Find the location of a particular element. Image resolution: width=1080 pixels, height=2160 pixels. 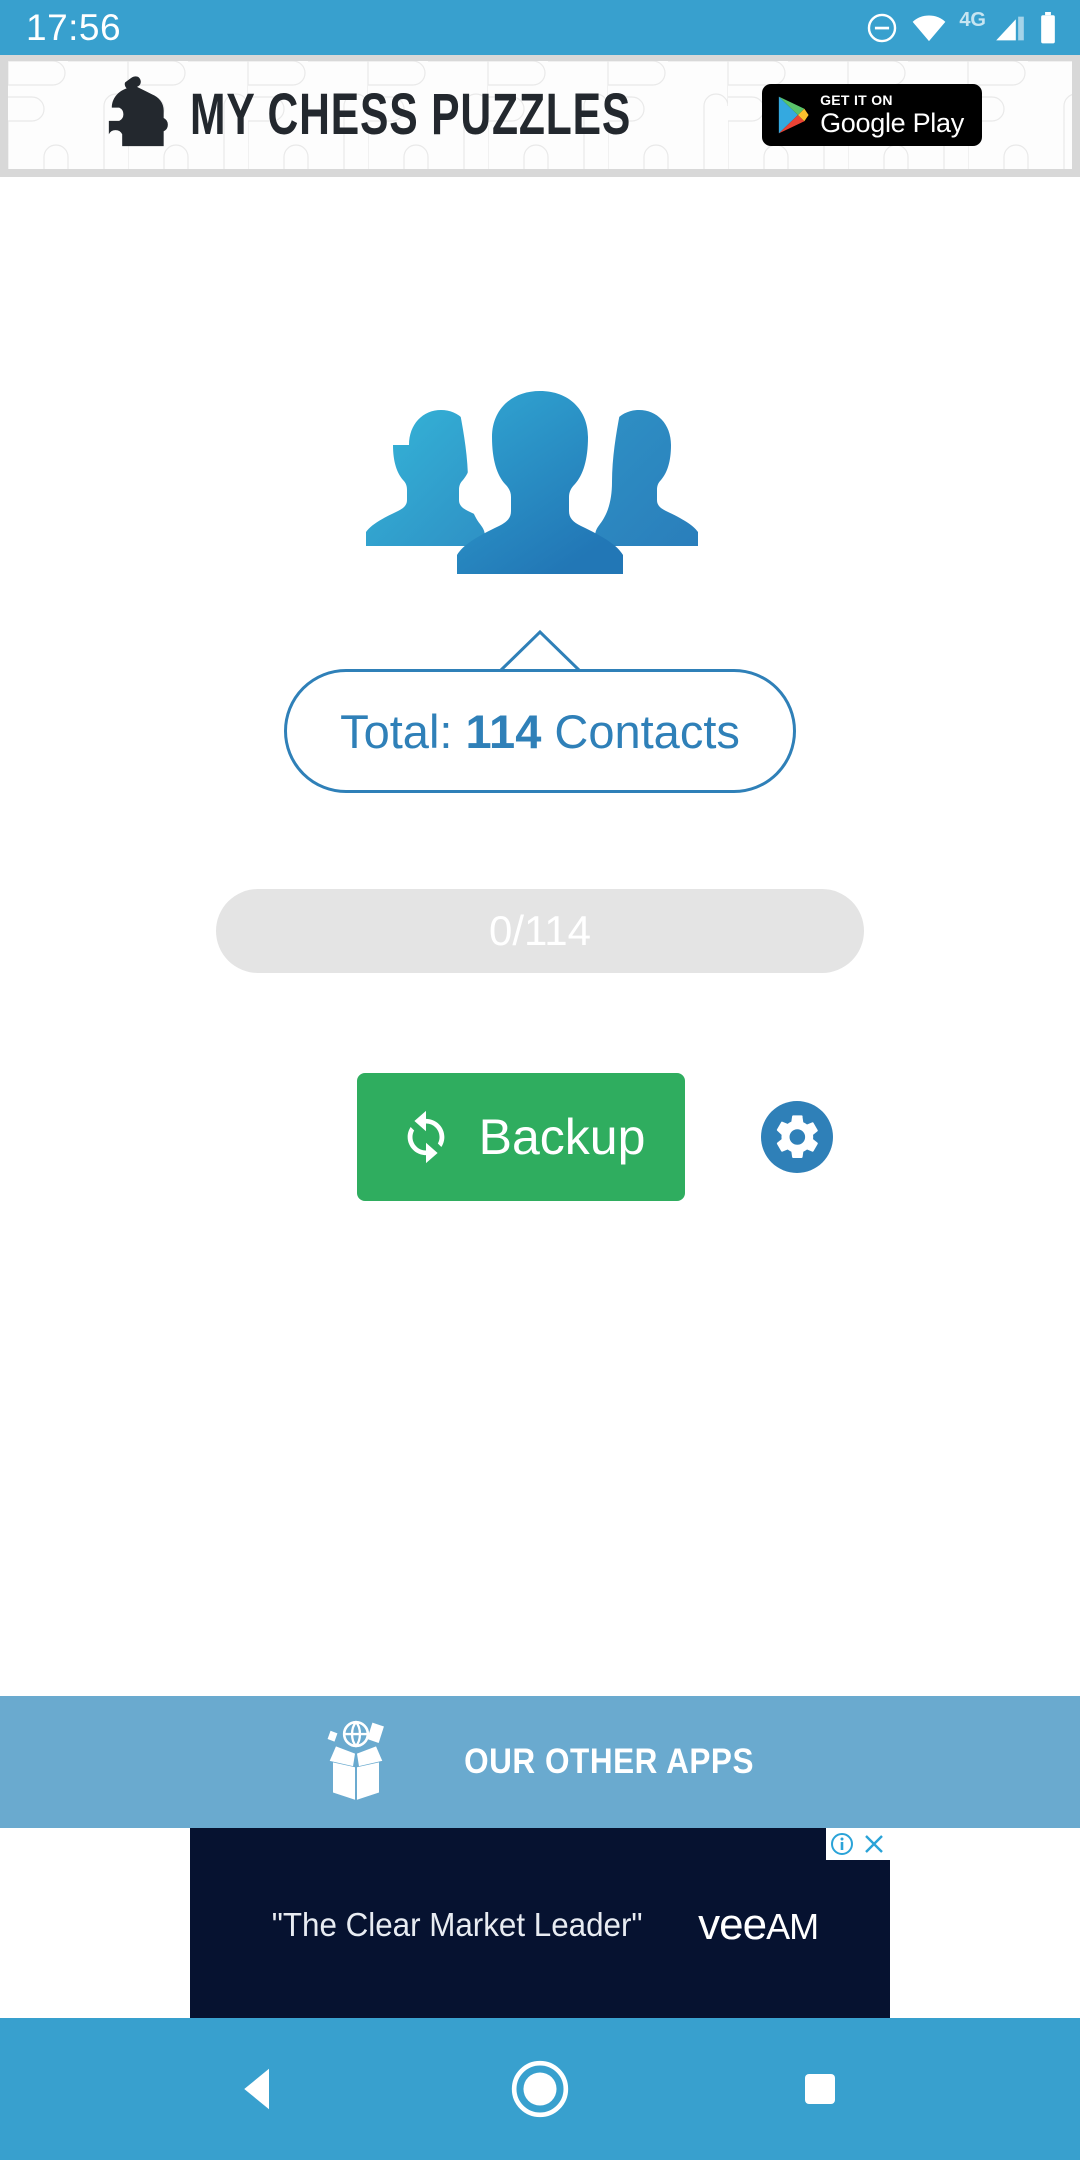

total-contacts-bubble: Total: 114 Contacts is located at coordinates (540, 731).